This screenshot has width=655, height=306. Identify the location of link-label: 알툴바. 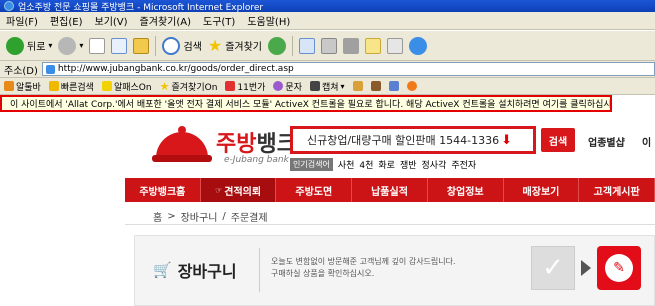
(28, 87).